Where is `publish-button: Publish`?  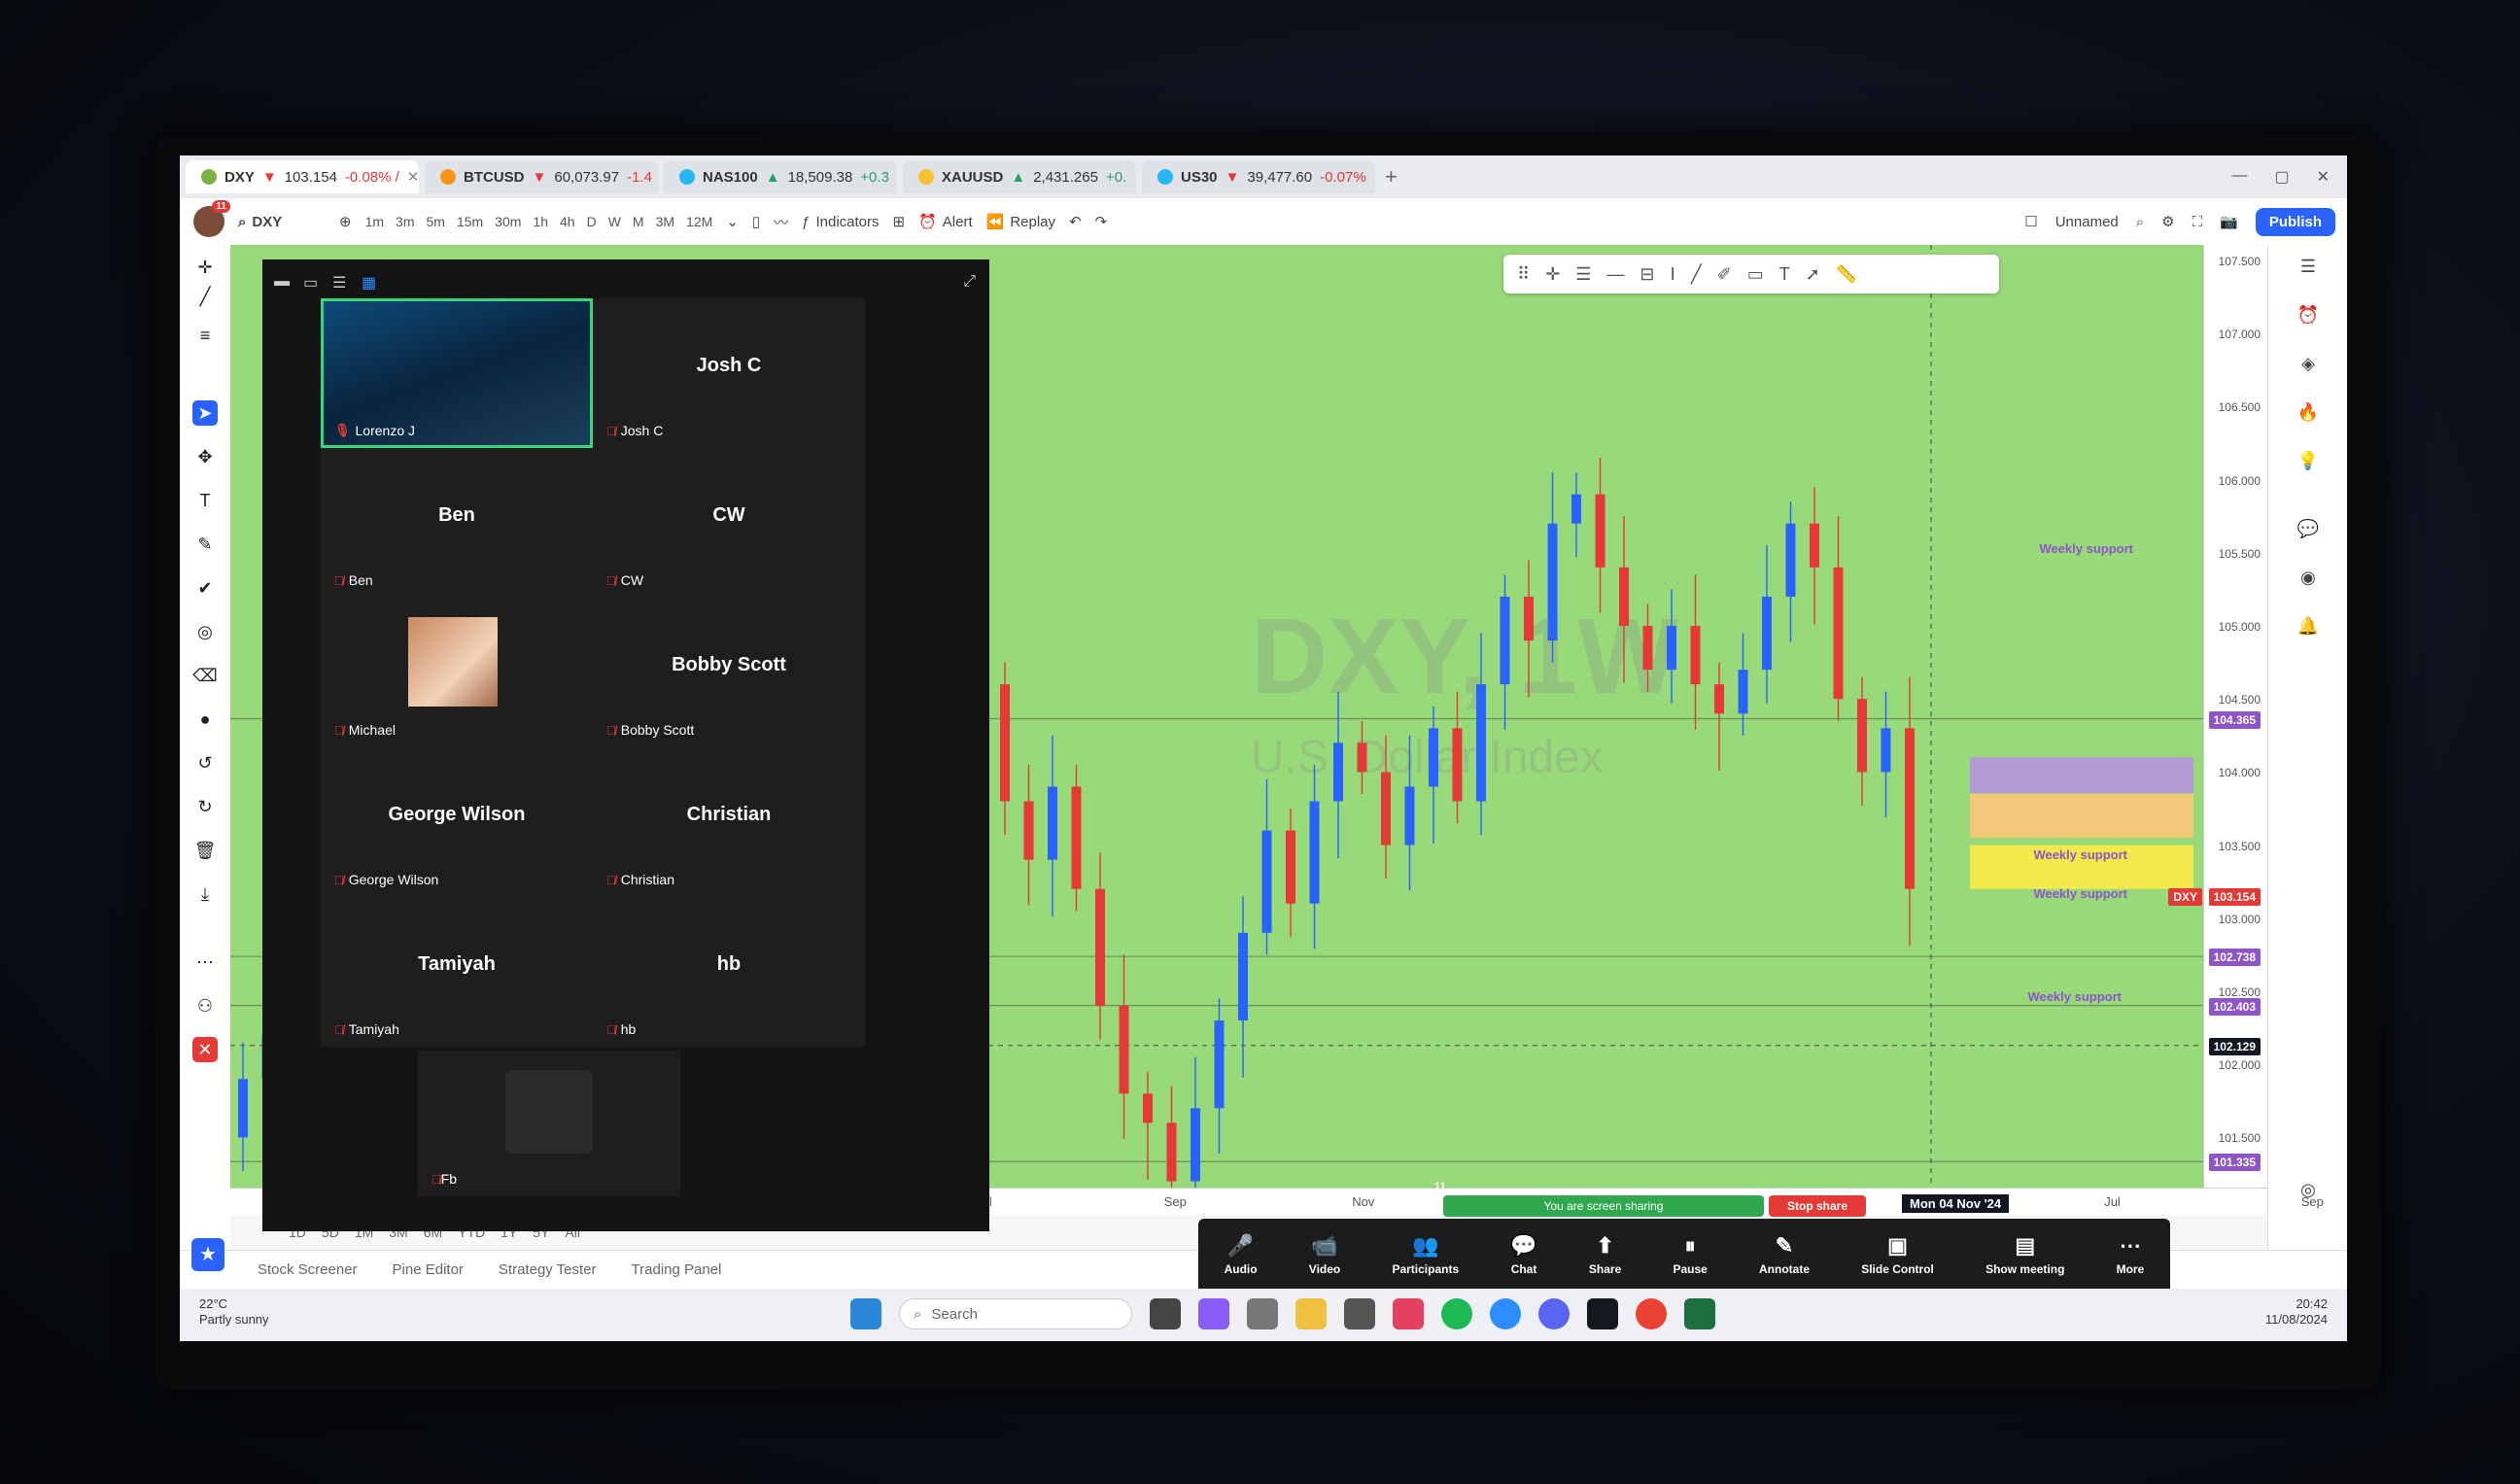
publish-button: Publish is located at coordinates (2295, 221).